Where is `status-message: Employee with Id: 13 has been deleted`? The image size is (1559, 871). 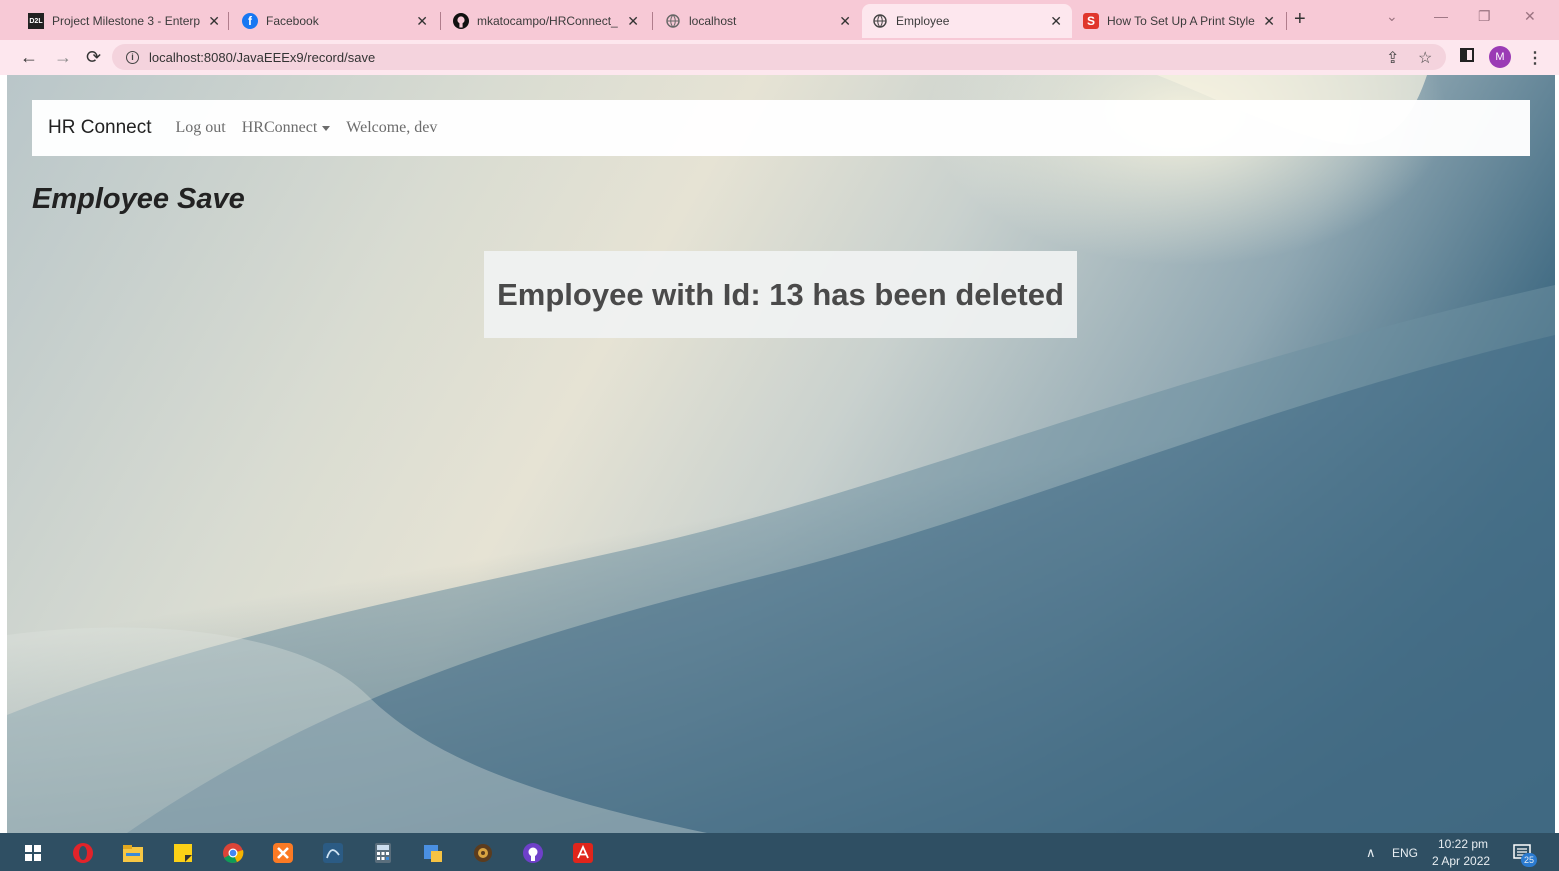 status-message: Employee with Id: 13 has been deleted is located at coordinates (780, 294).